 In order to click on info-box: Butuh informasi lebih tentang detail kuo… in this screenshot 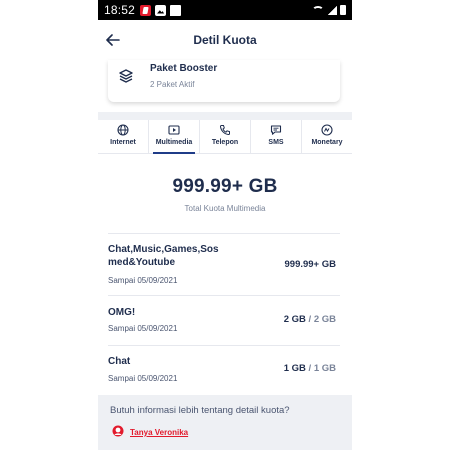, I will do `click(225, 422)`.